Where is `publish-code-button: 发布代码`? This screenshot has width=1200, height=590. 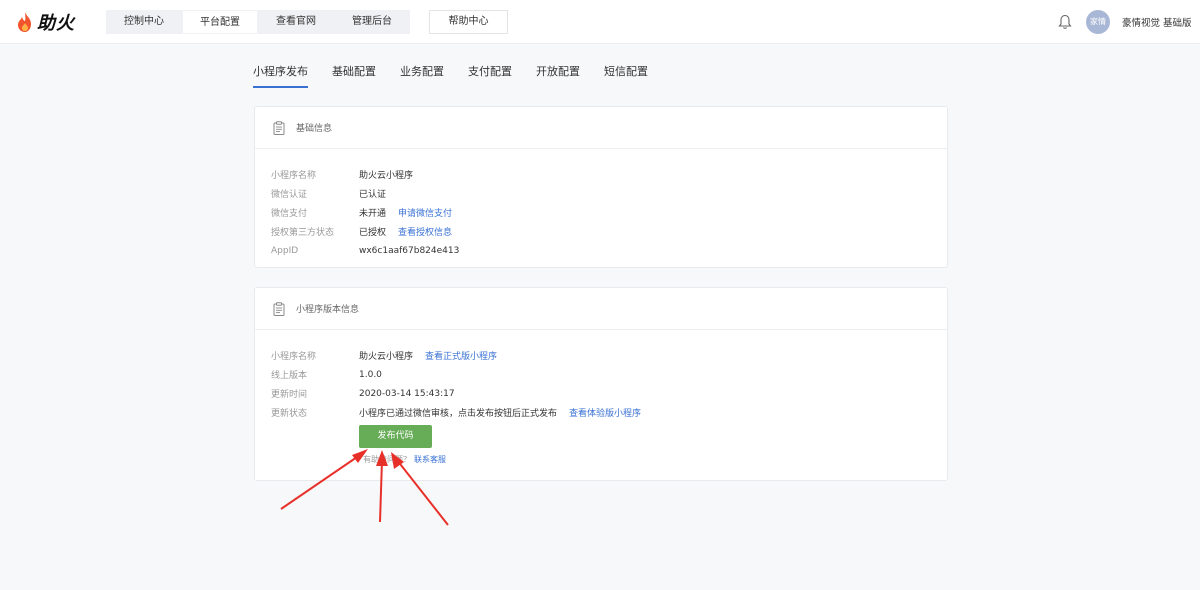 publish-code-button: 发布代码 is located at coordinates (395, 436).